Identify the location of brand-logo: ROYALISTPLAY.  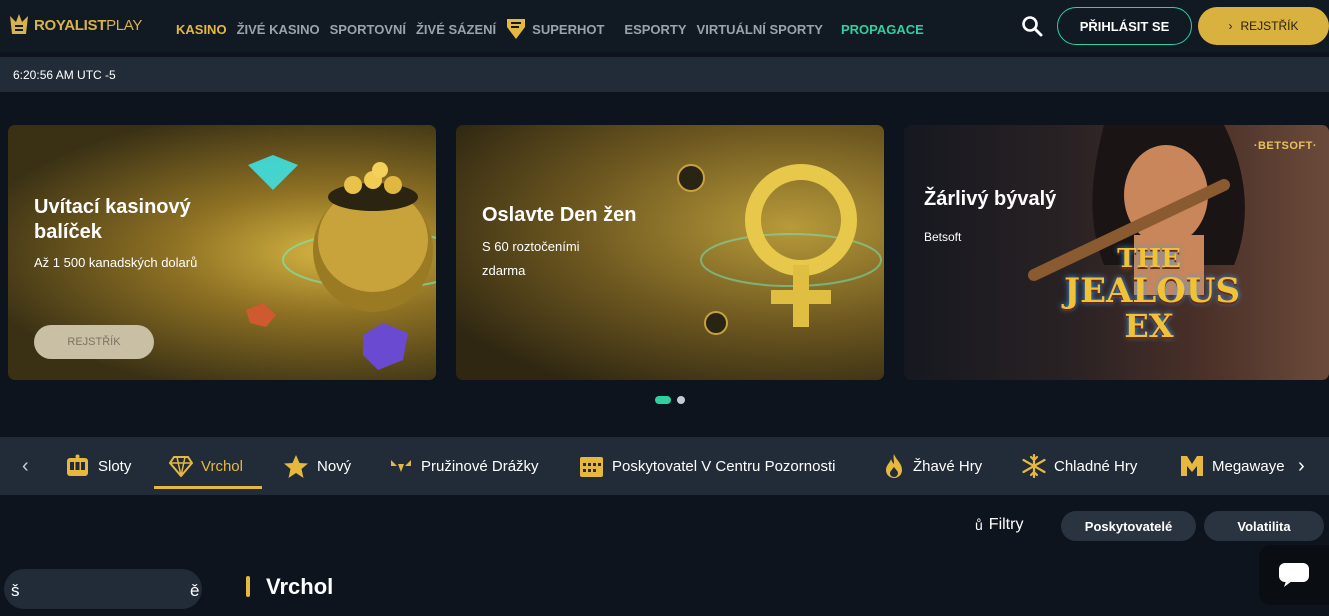
(75, 25).